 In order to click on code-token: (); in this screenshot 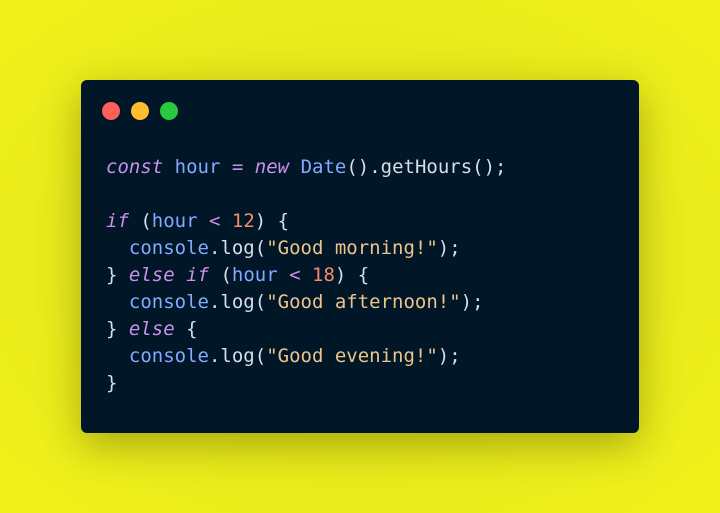, I will do `click(489, 167)`.